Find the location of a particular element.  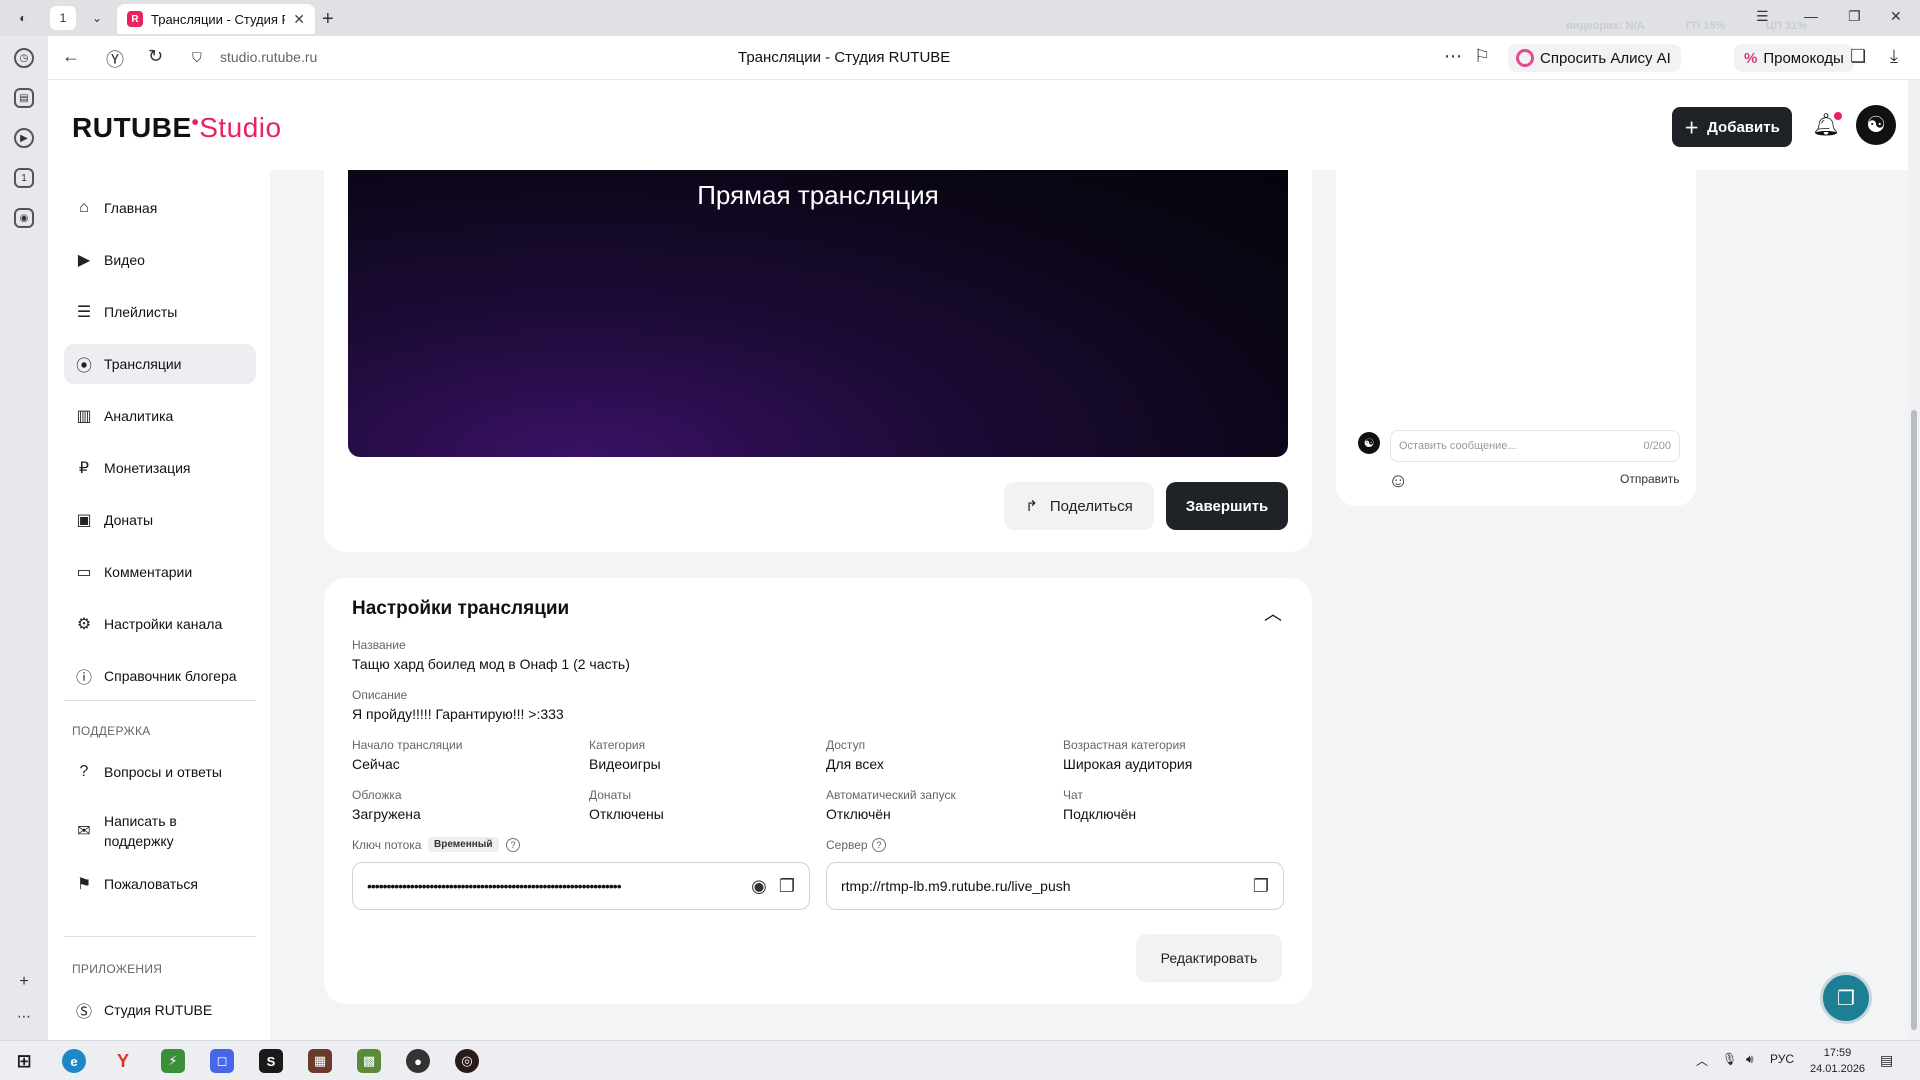

close-tab-icon: ✕ is located at coordinates (299, 19).